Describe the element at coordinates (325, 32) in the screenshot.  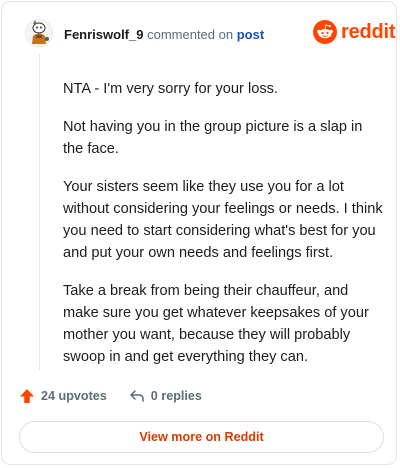
I see `reddit-snoo-icon` at that location.